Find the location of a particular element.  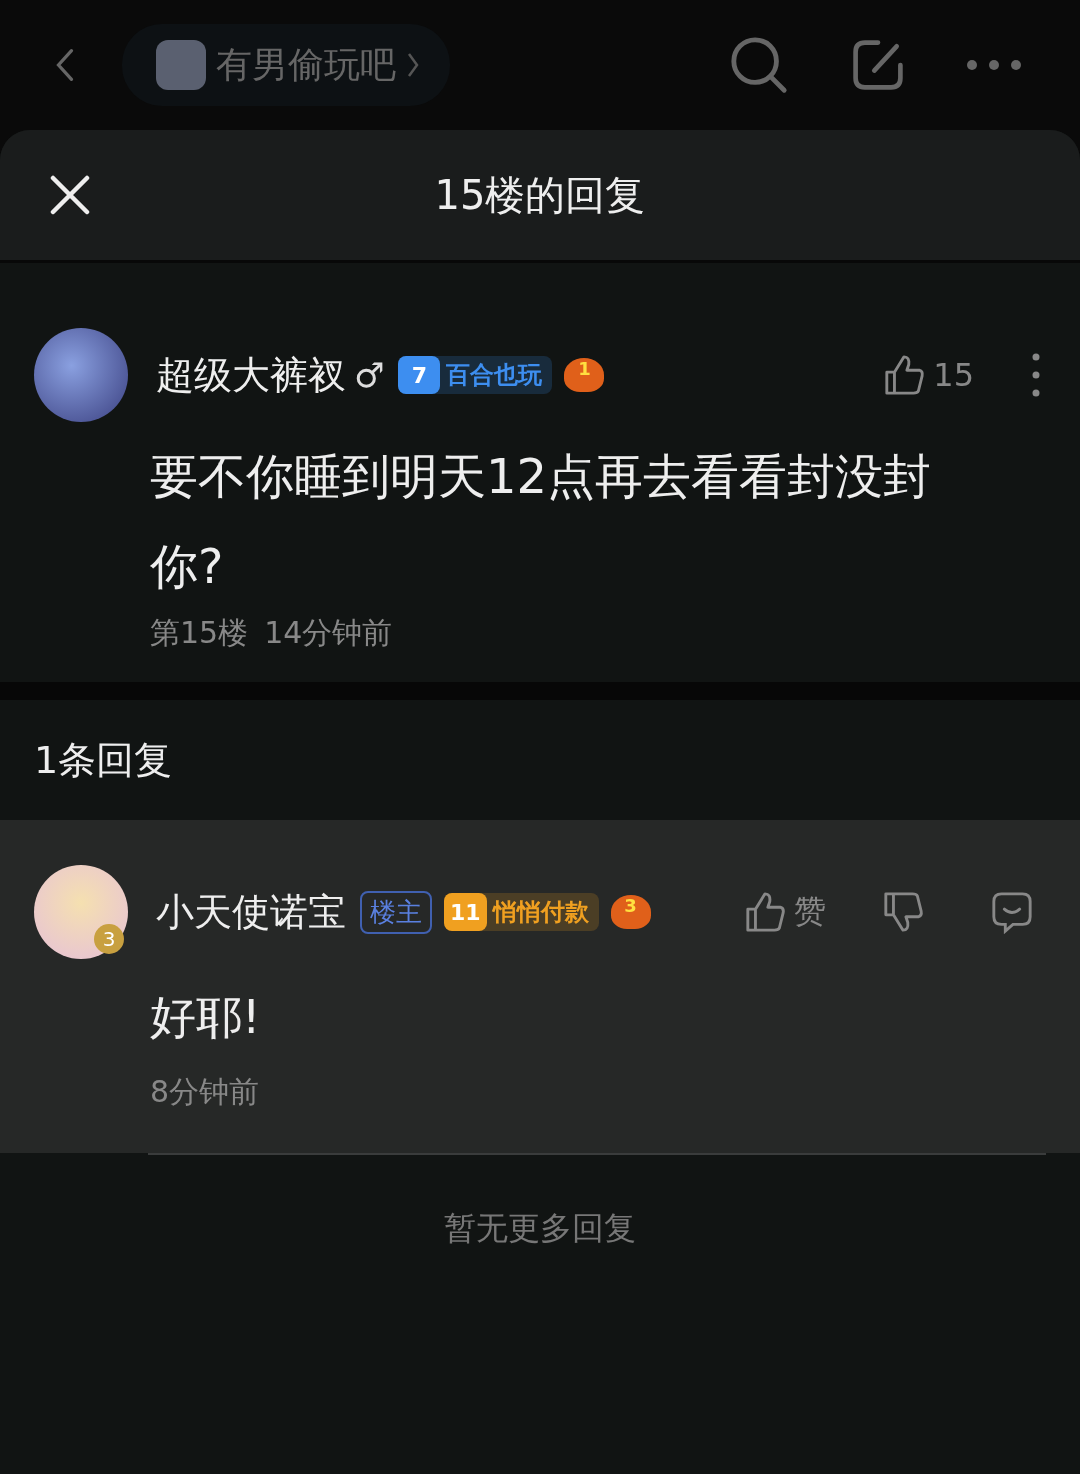

gender-symbol: ♂ is located at coordinates (369, 375).